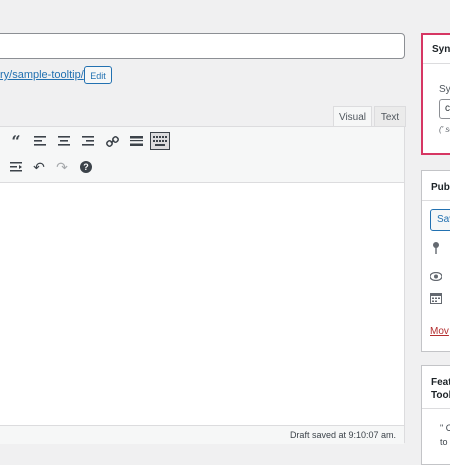 The height and width of the screenshot is (465, 450). I want to click on edit-permalink-button: Edit, so click(98, 75).